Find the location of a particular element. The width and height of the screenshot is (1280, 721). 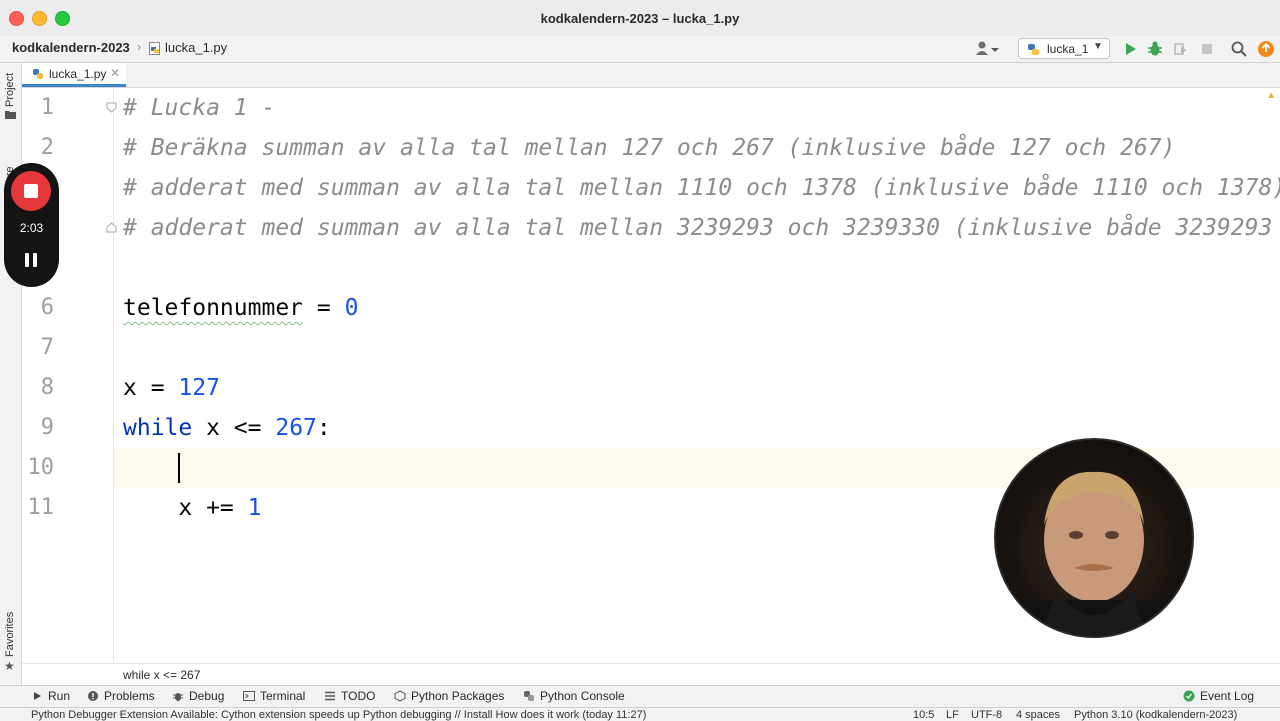

stop-recording-button is located at coordinates (31, 191).